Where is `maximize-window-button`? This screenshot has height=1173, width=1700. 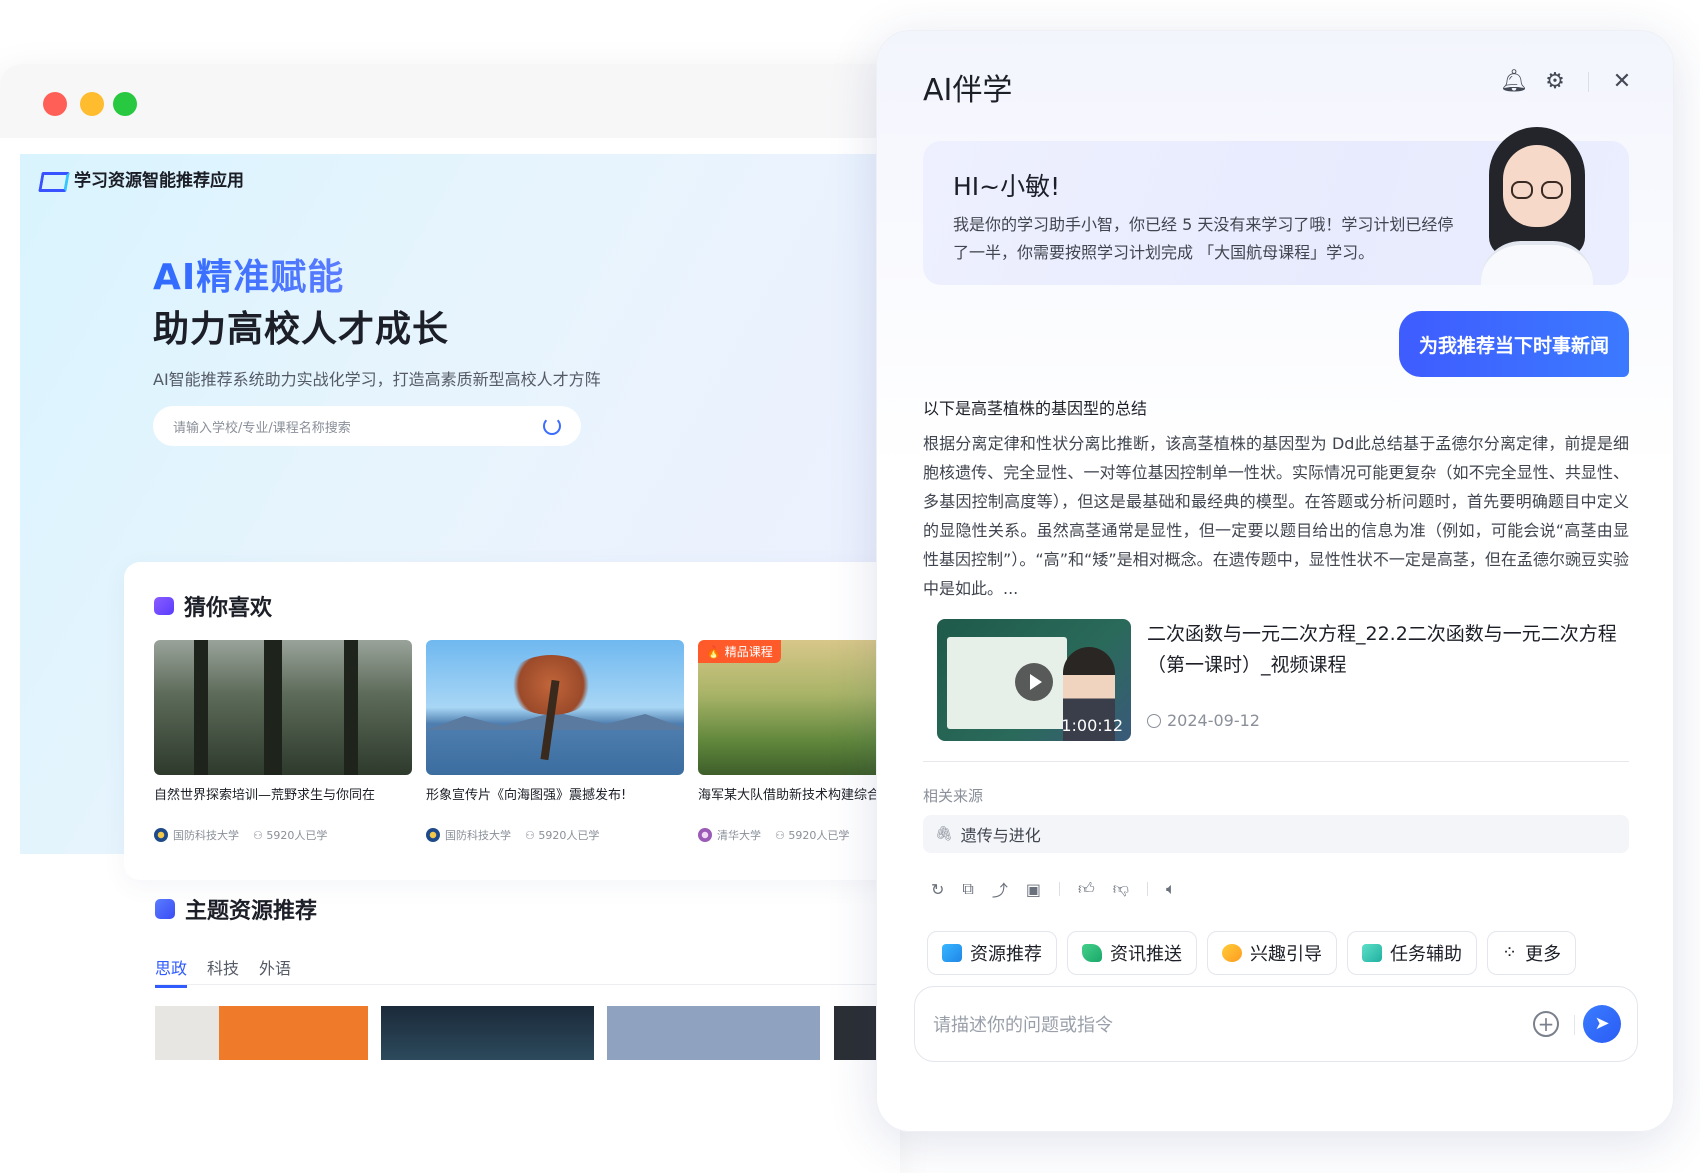
maximize-window-button is located at coordinates (125, 104).